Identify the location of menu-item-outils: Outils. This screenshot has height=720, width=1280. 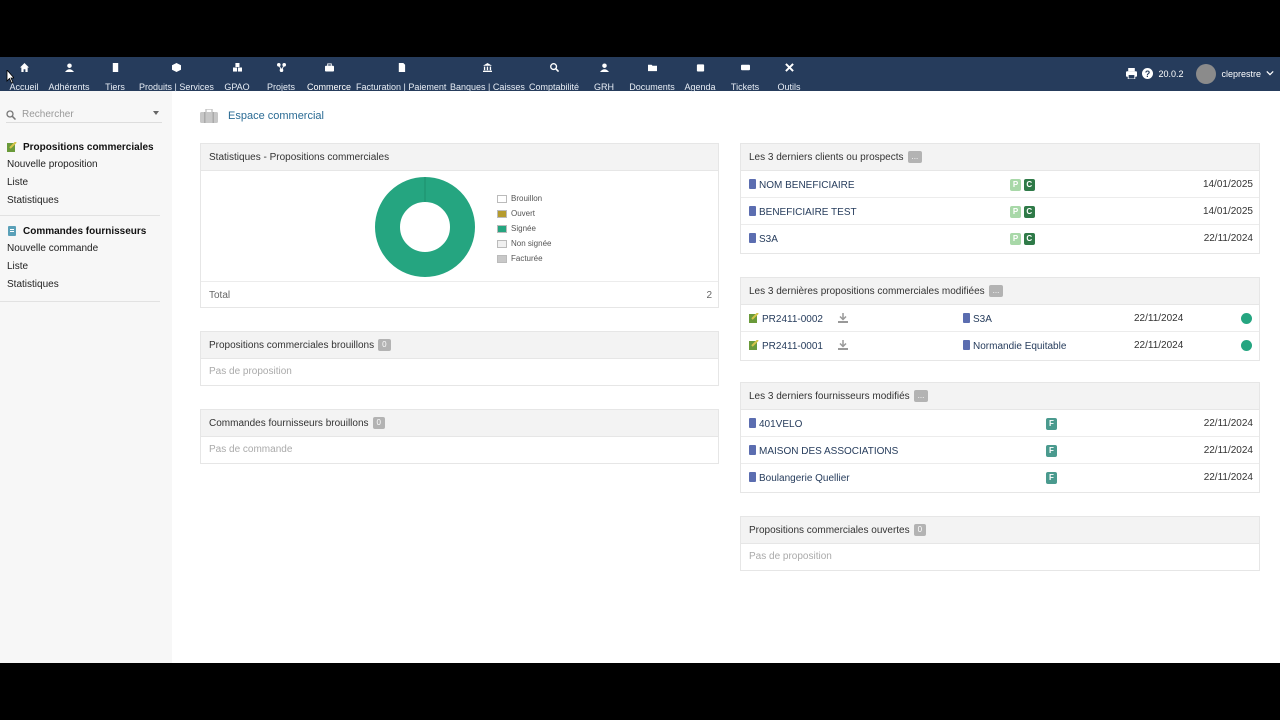
(789, 74).